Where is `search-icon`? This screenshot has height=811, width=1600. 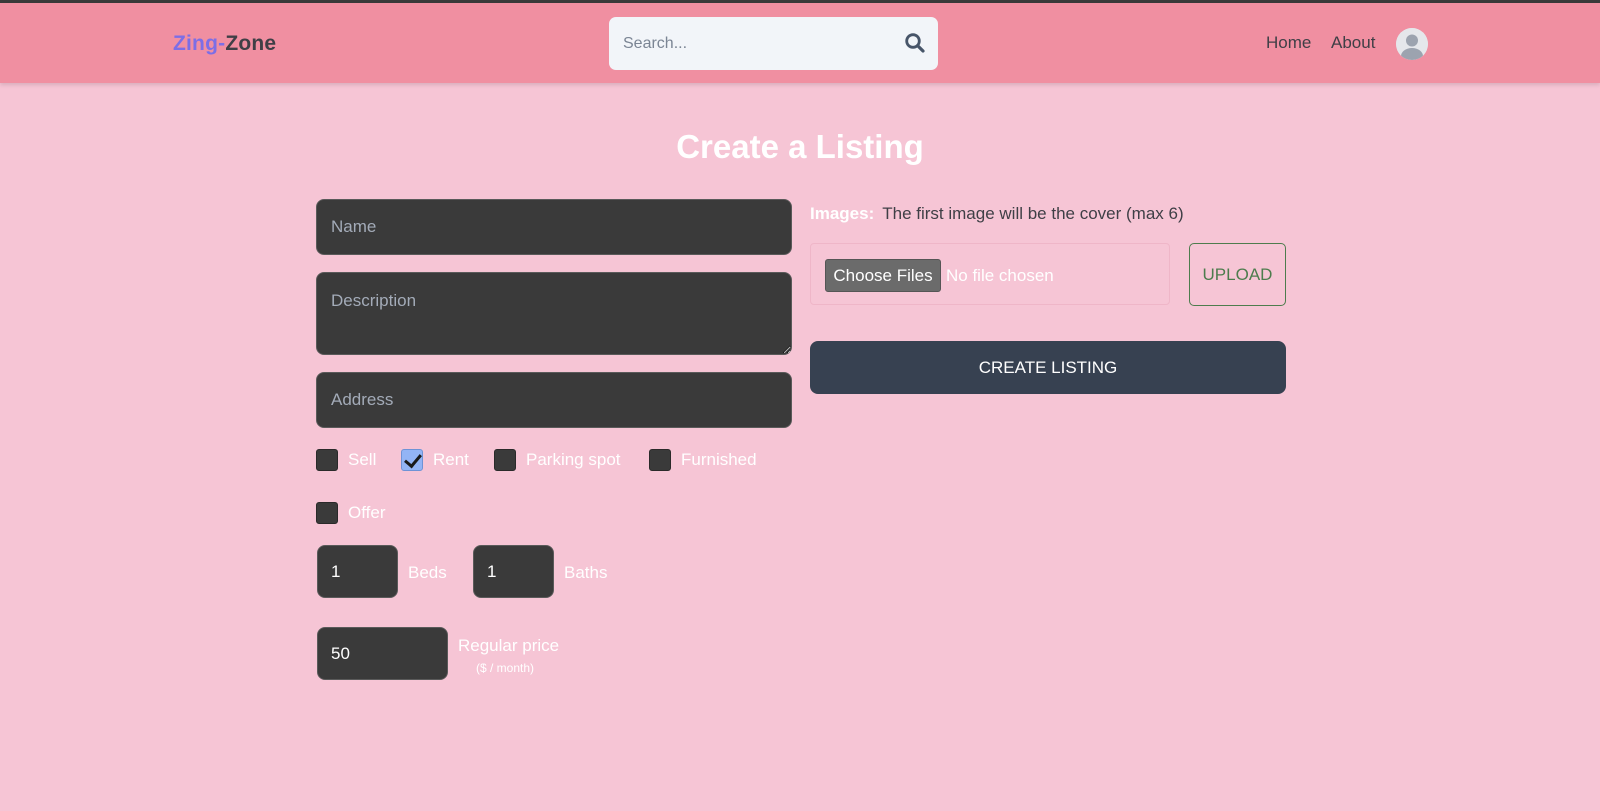
search-icon is located at coordinates (915, 43).